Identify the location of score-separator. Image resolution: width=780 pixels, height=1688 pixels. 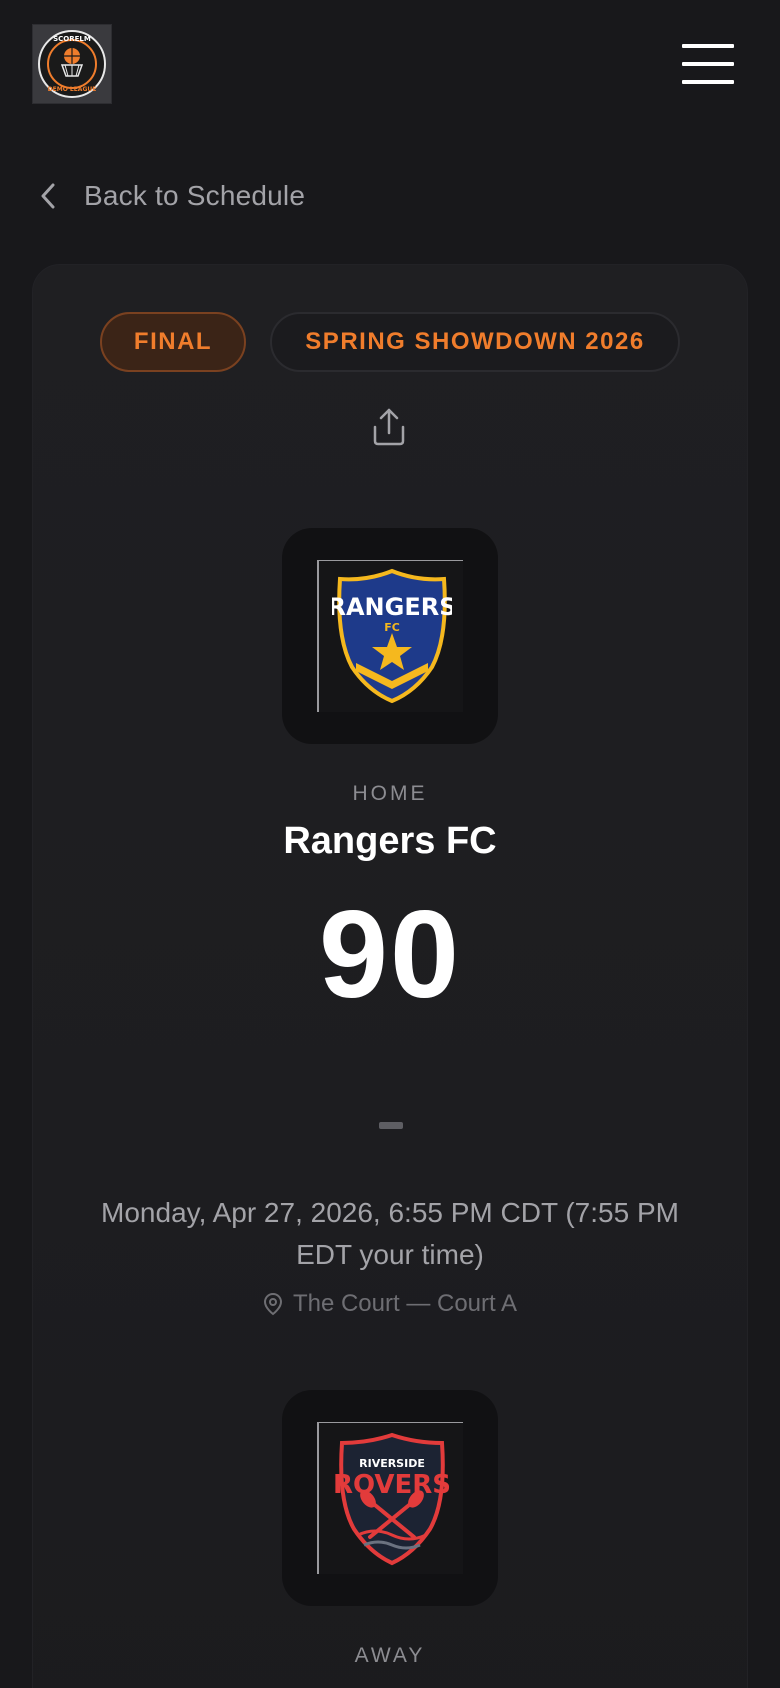
(391, 1125).